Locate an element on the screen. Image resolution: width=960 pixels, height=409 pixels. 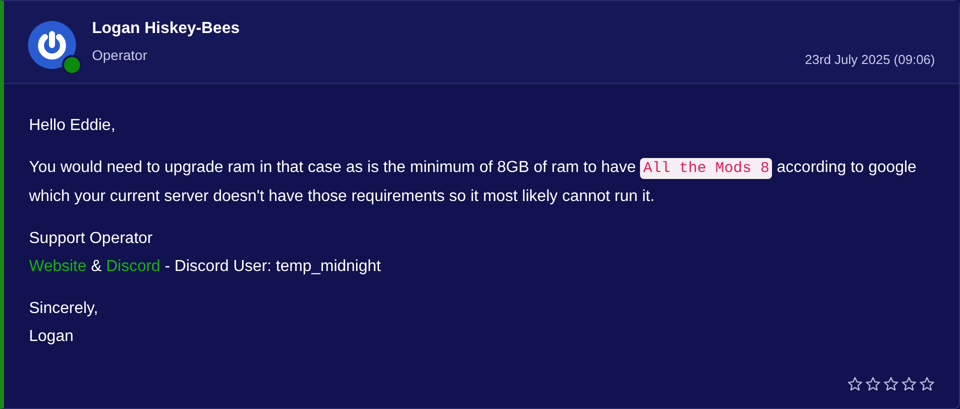
inline-code: All the Mods 8 is located at coordinates (706, 168).